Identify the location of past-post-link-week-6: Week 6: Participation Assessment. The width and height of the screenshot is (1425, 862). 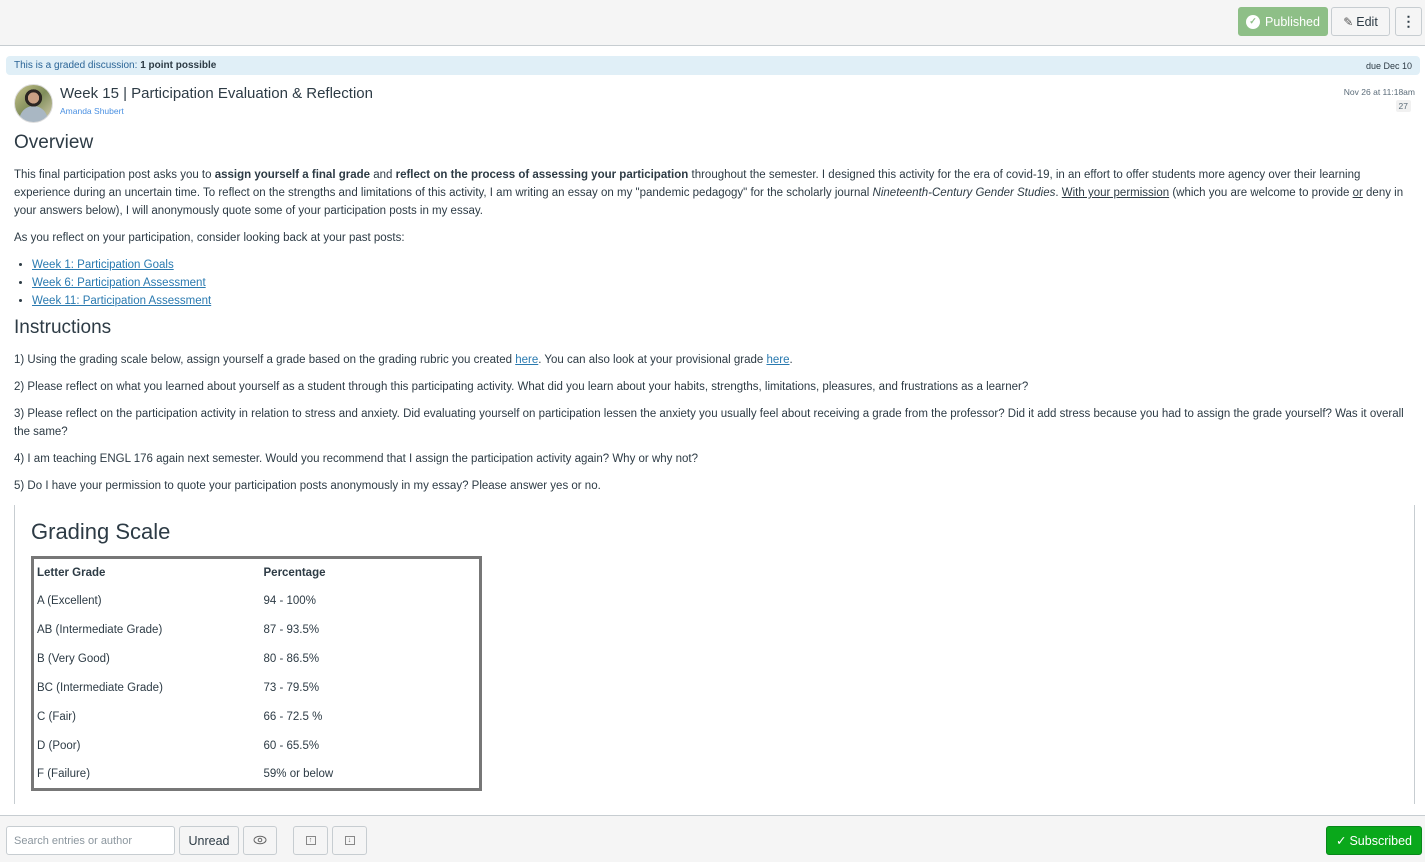
(119, 283).